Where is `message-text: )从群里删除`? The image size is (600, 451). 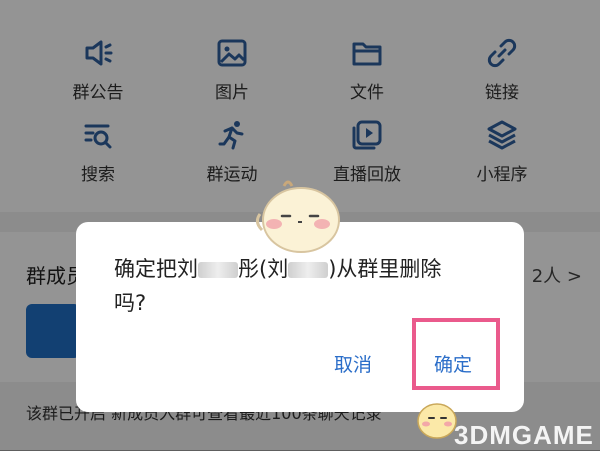
message-text: )从群里删除 is located at coordinates (385, 269).